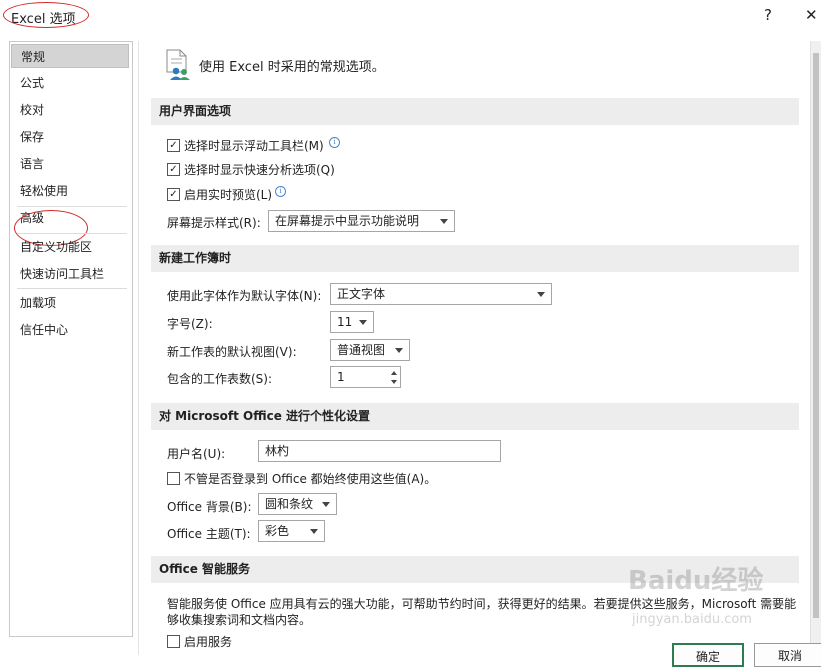  Describe the element at coordinates (178, 64) in the screenshot. I see `general-options-icon` at that location.